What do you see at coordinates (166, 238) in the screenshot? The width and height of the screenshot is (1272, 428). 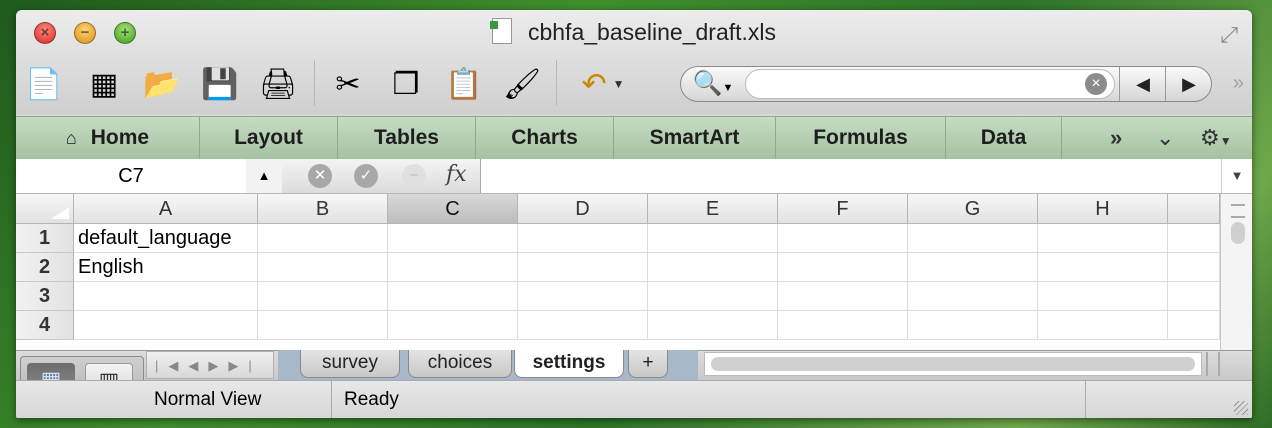 I see `cell: default_language` at bounding box center [166, 238].